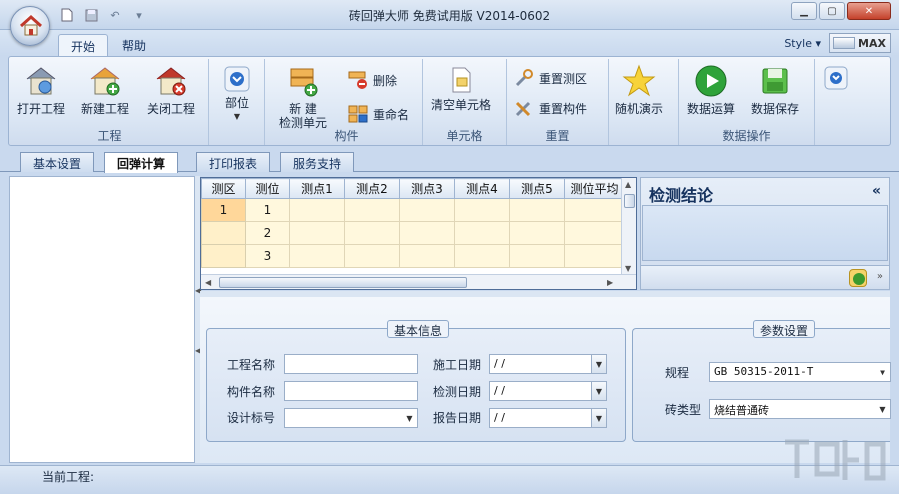 The image size is (899, 494). Describe the element at coordinates (683, 410) in the screenshot. I see `brick-type-label: 砖类型` at that location.